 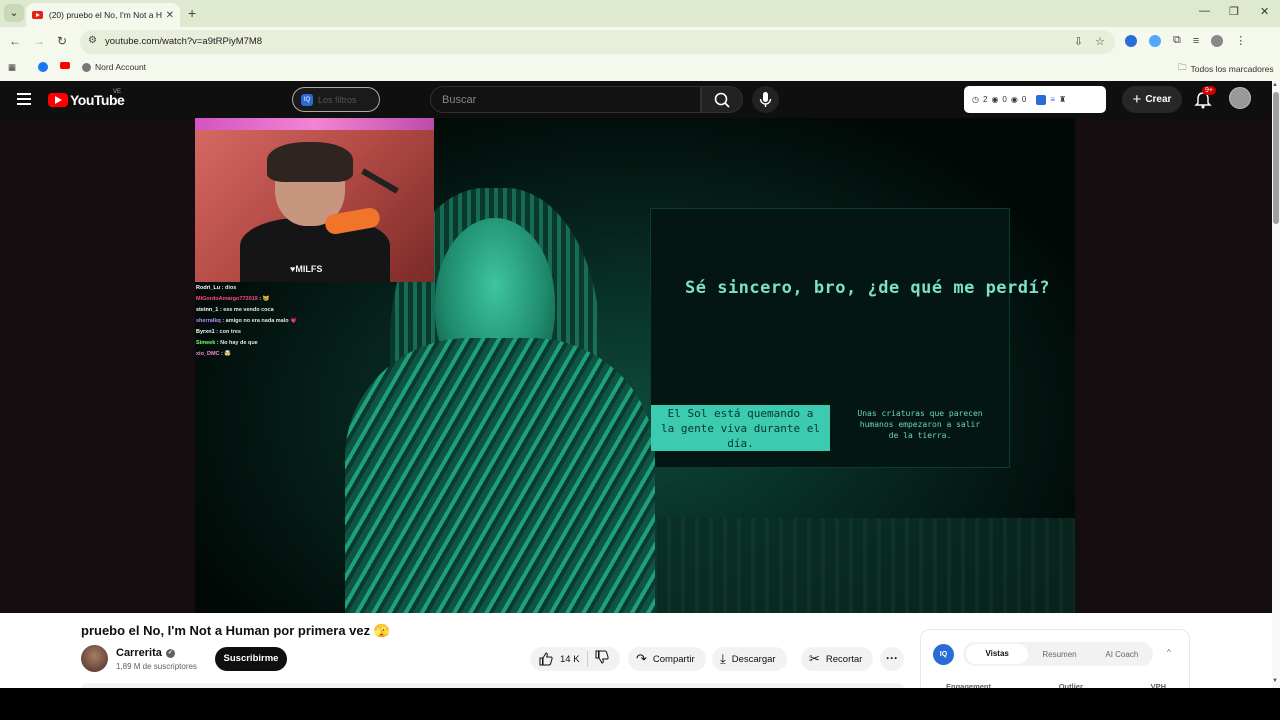 What do you see at coordinates (310, 162) in the screenshot?
I see `streamer-hair` at bounding box center [310, 162].